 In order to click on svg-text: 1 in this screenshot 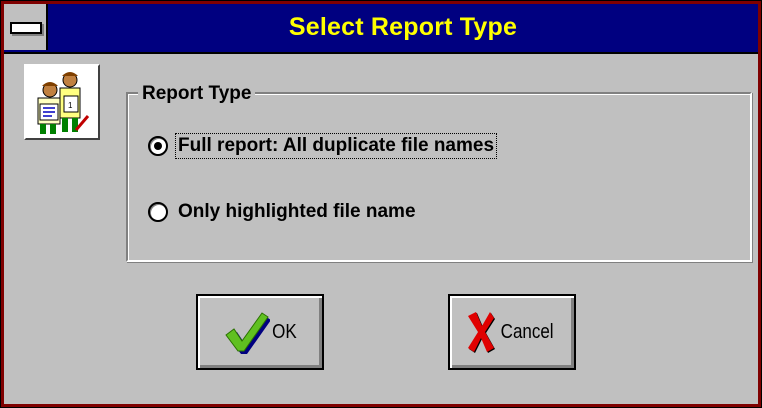, I will do `click(70, 105)`.